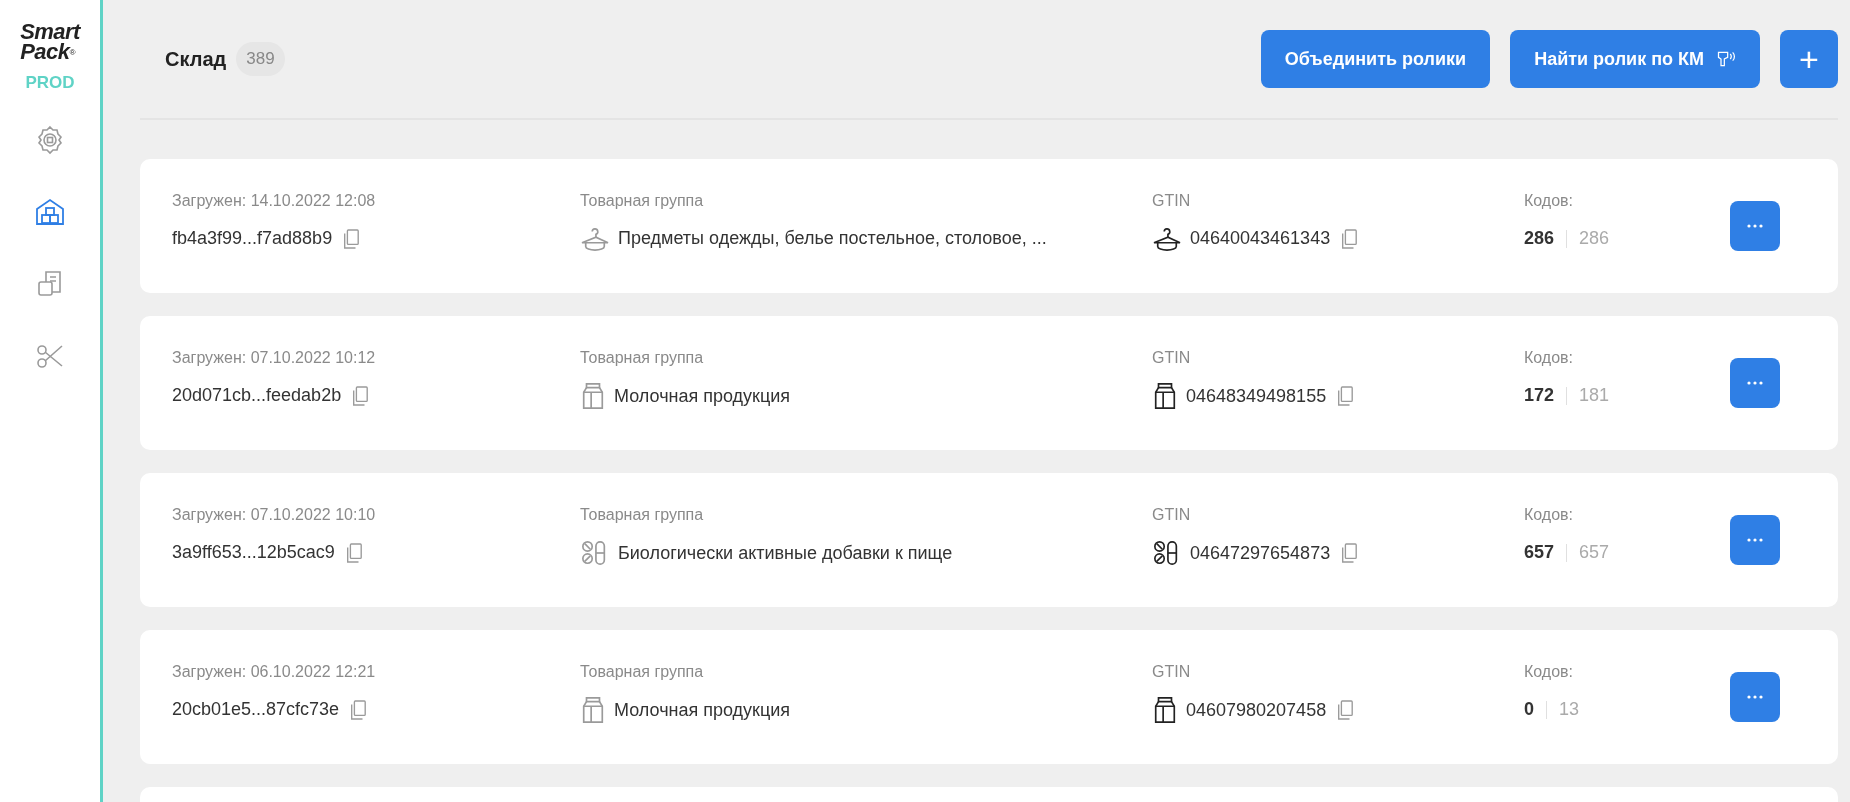  I want to click on codes-count: 172, so click(1539, 395).